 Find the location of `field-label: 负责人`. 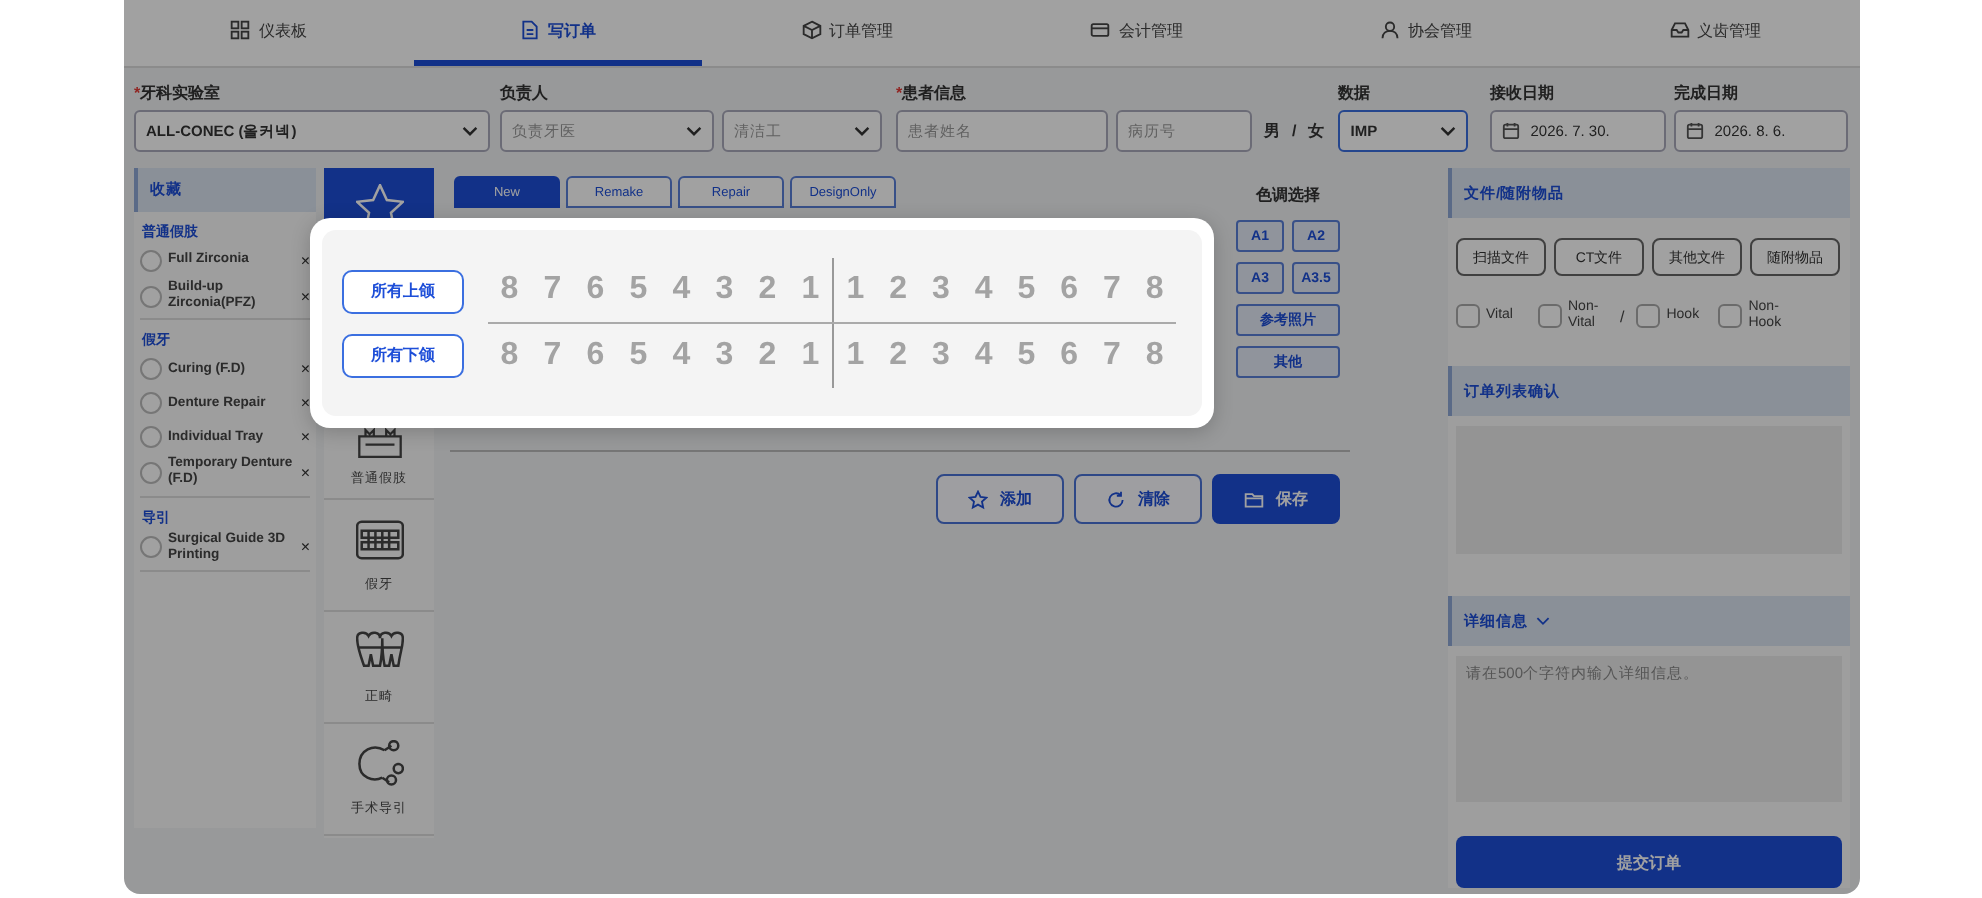

field-label: 负责人 is located at coordinates (524, 93).